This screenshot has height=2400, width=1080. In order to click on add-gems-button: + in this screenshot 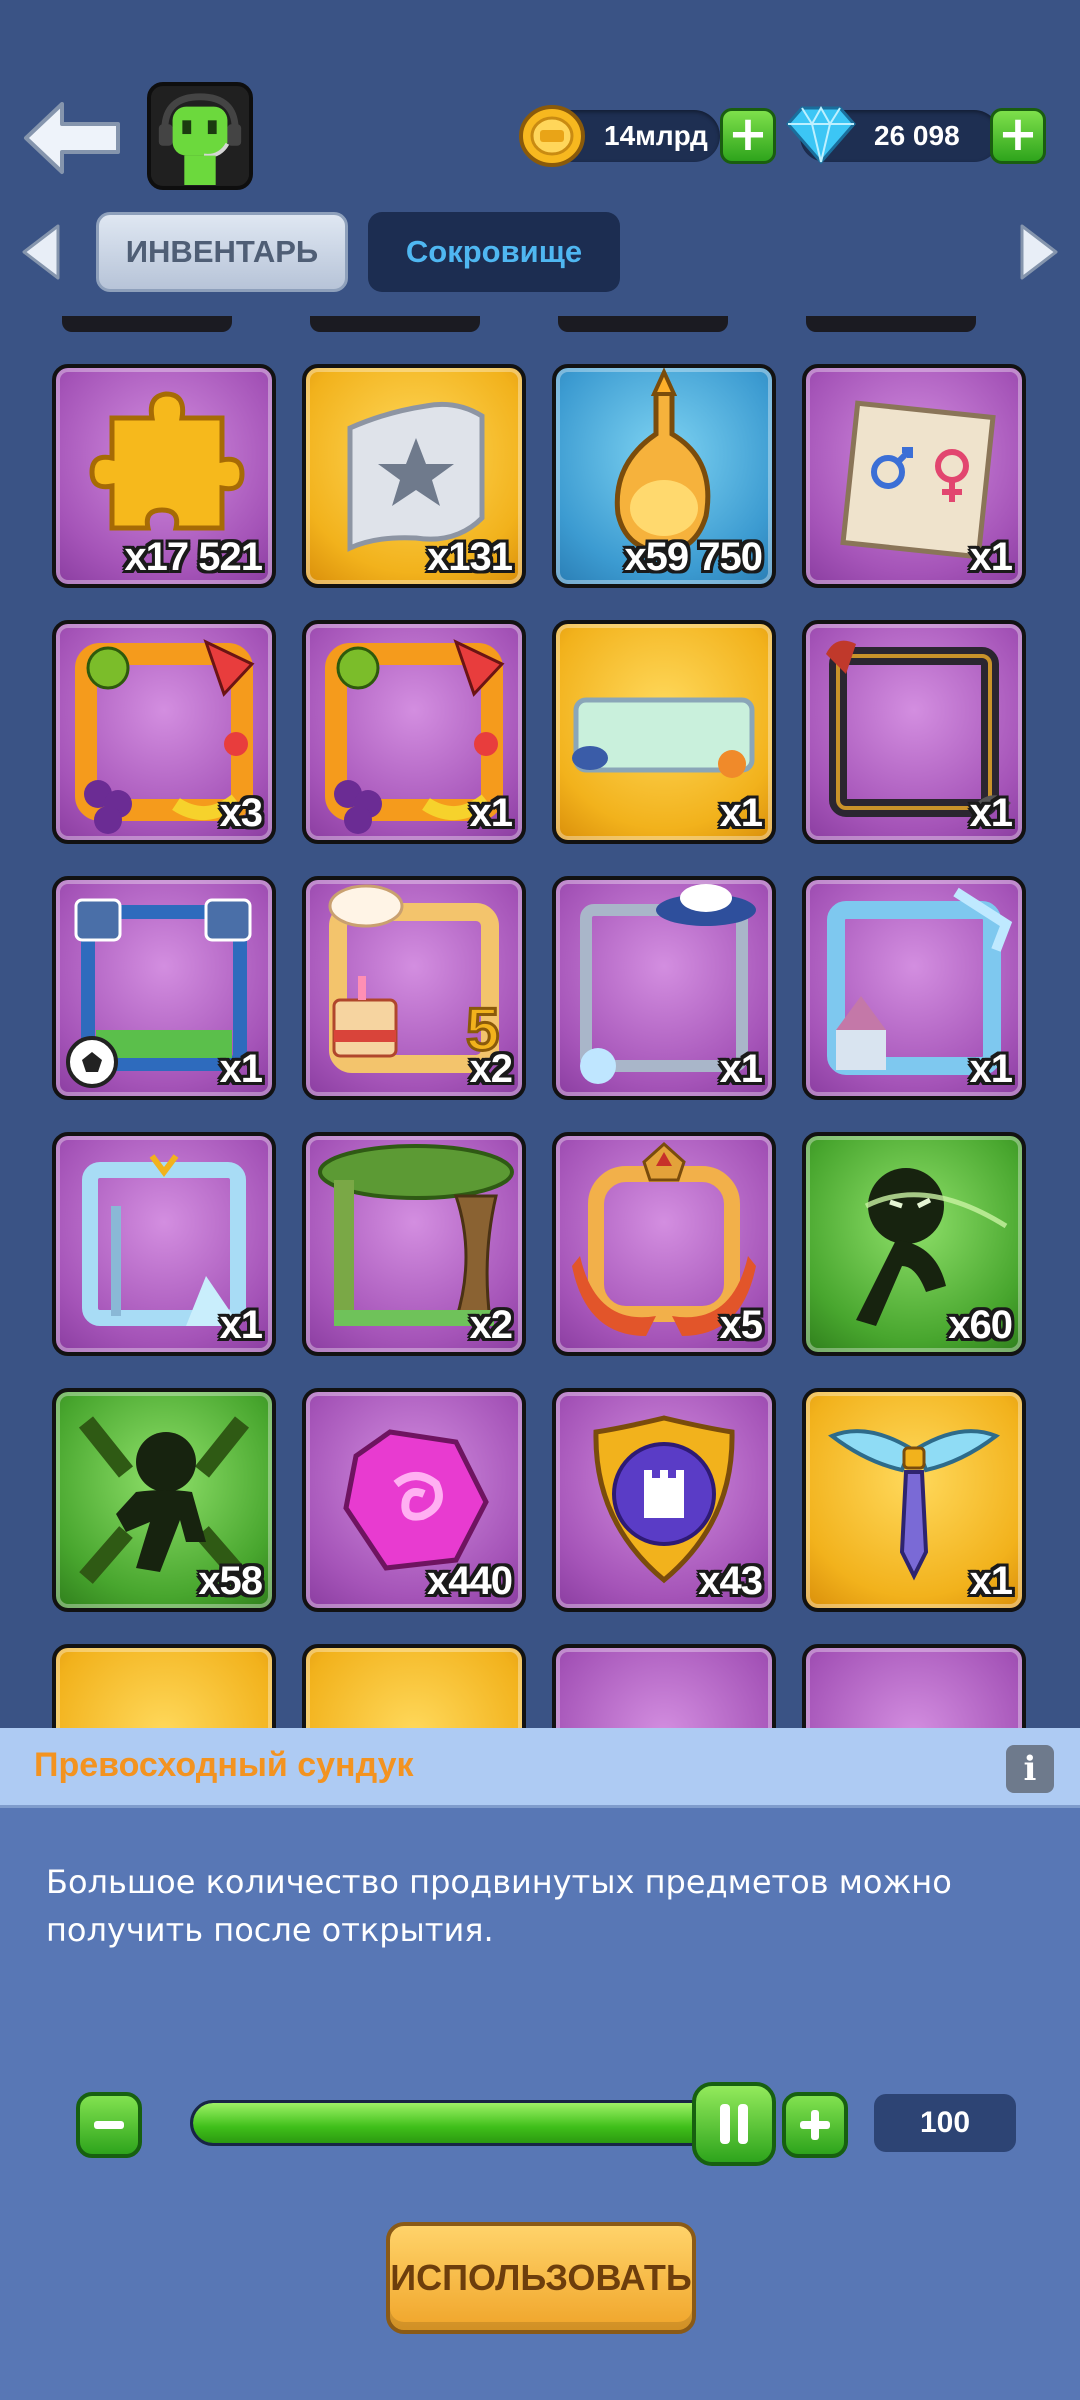, I will do `click(1018, 136)`.